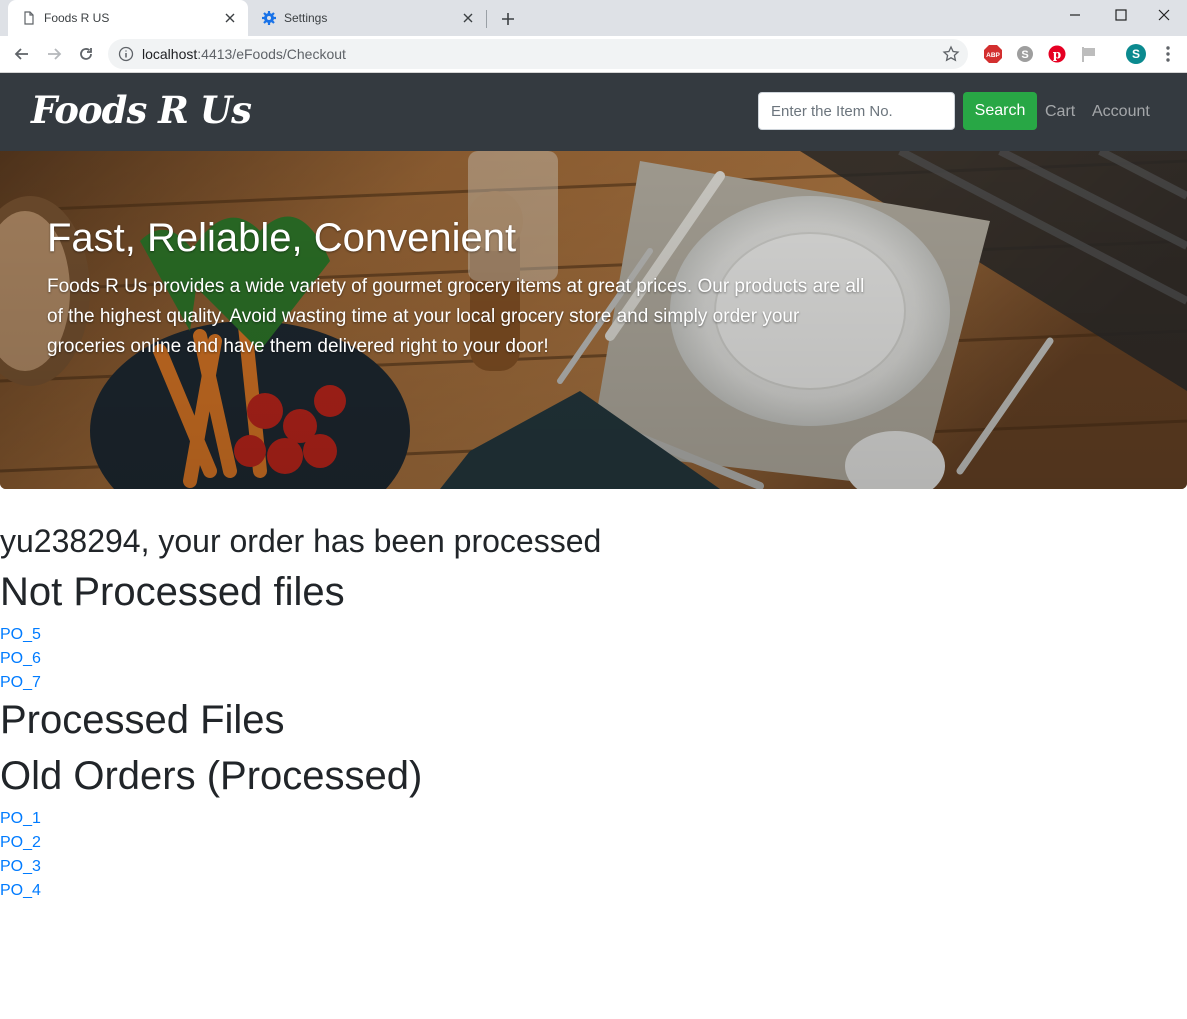 The height and width of the screenshot is (1019, 1187). What do you see at coordinates (1121, 112) in the screenshot?
I see `account-link: Account` at bounding box center [1121, 112].